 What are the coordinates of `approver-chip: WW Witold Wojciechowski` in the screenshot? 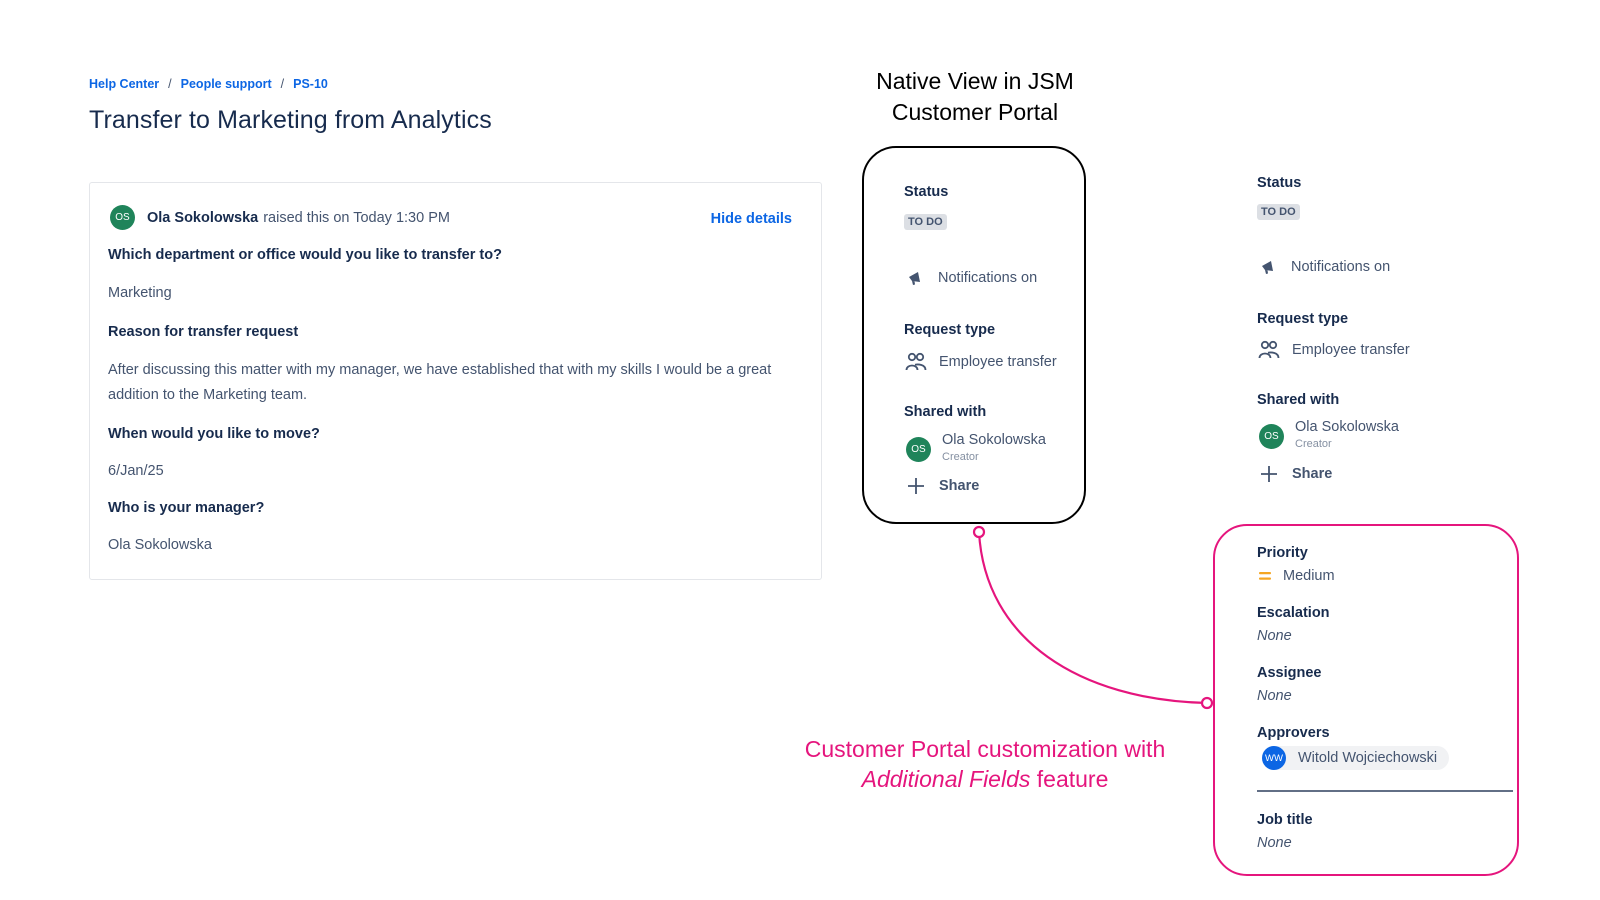 It's located at (1356, 758).